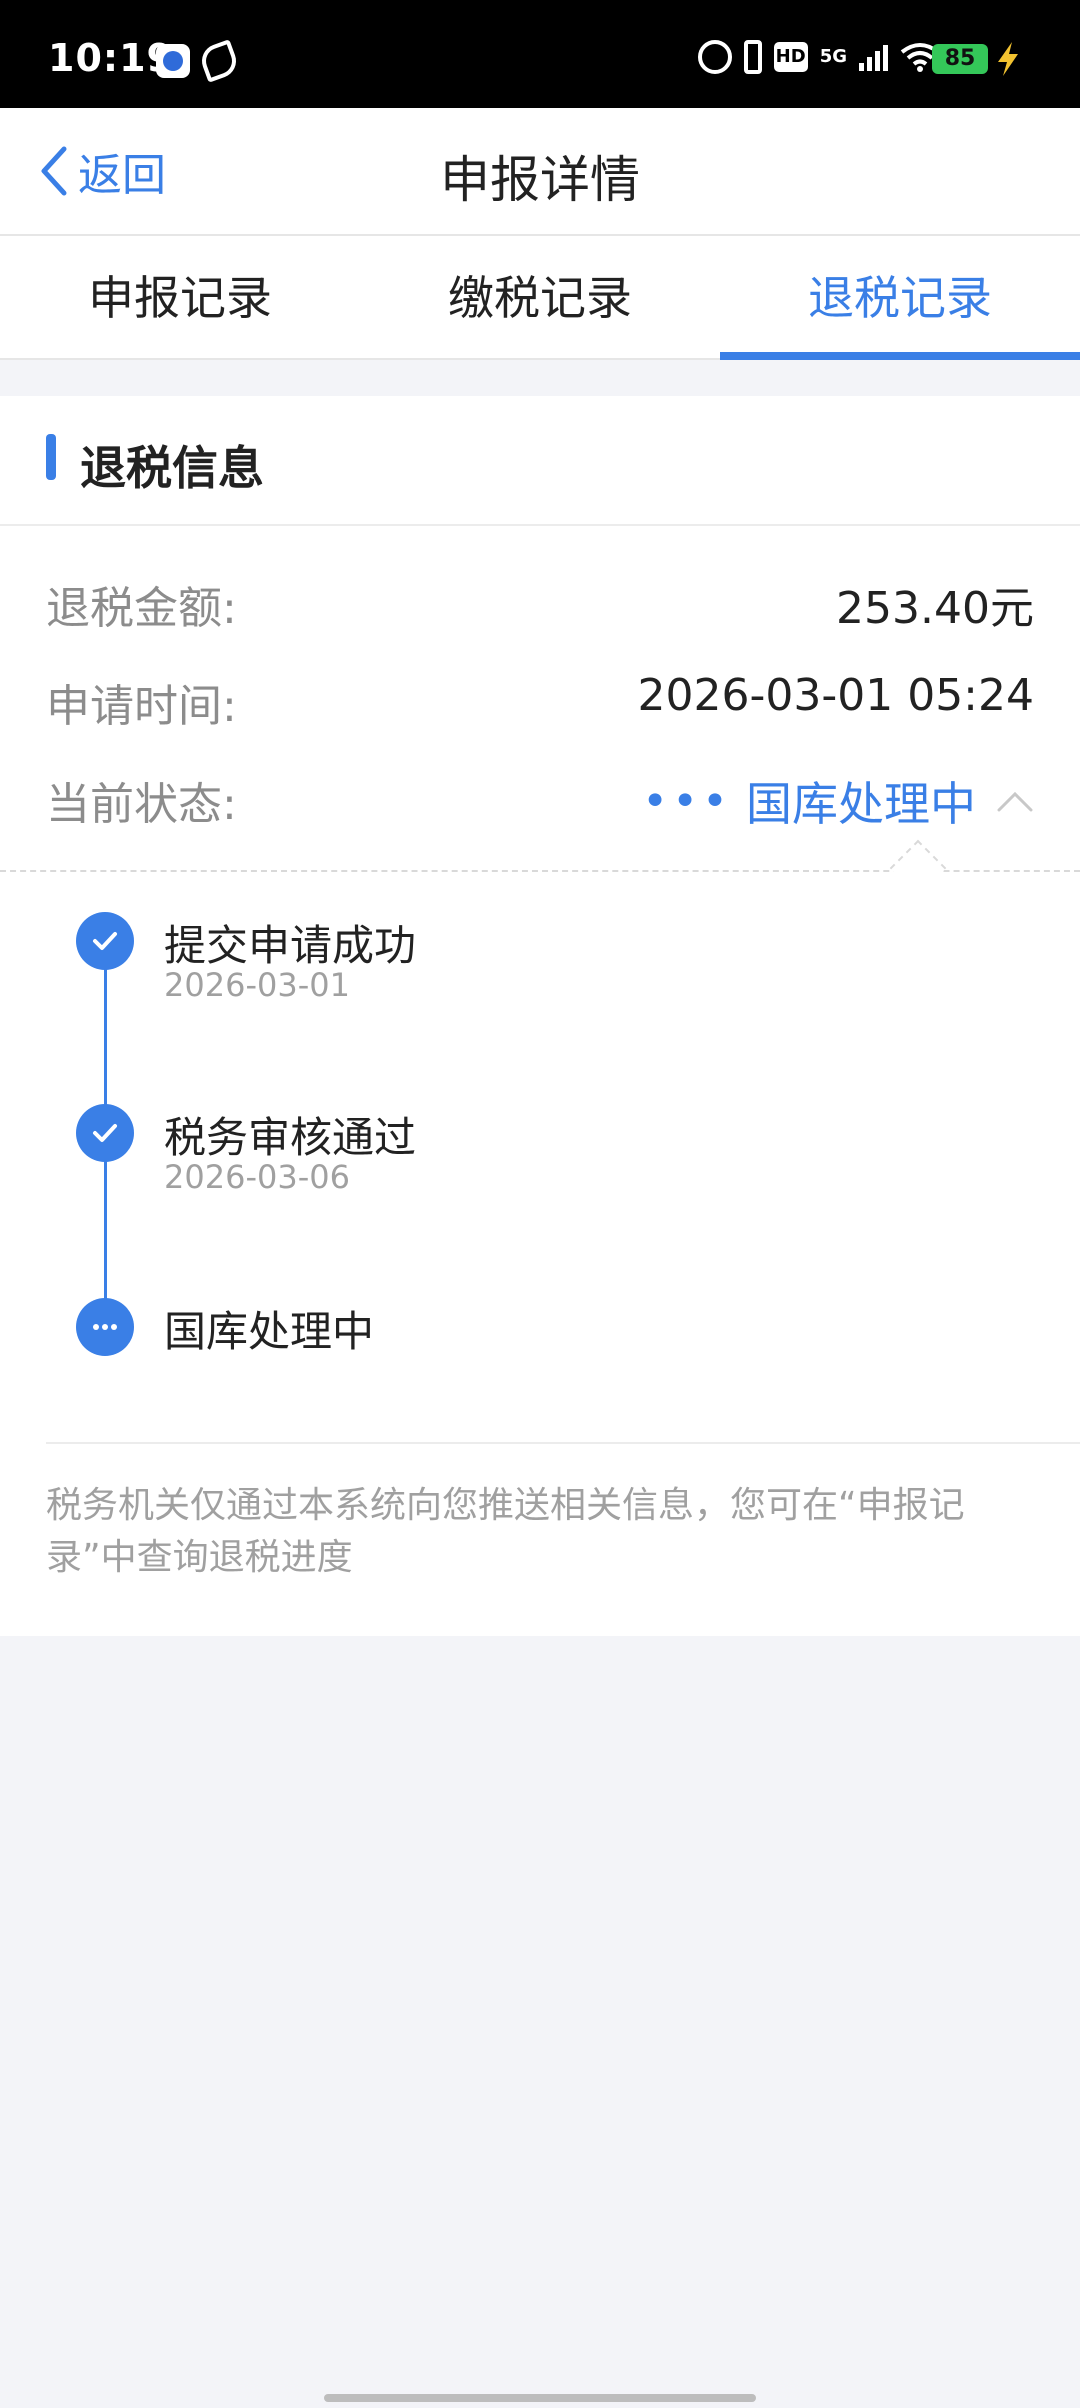 This screenshot has height=2408, width=1080. What do you see at coordinates (505, 1531) in the screenshot?
I see `notice-text: 税务机关仅通过本系统向您推送相关信息，您可在“申报记录”中查询退税进度` at bounding box center [505, 1531].